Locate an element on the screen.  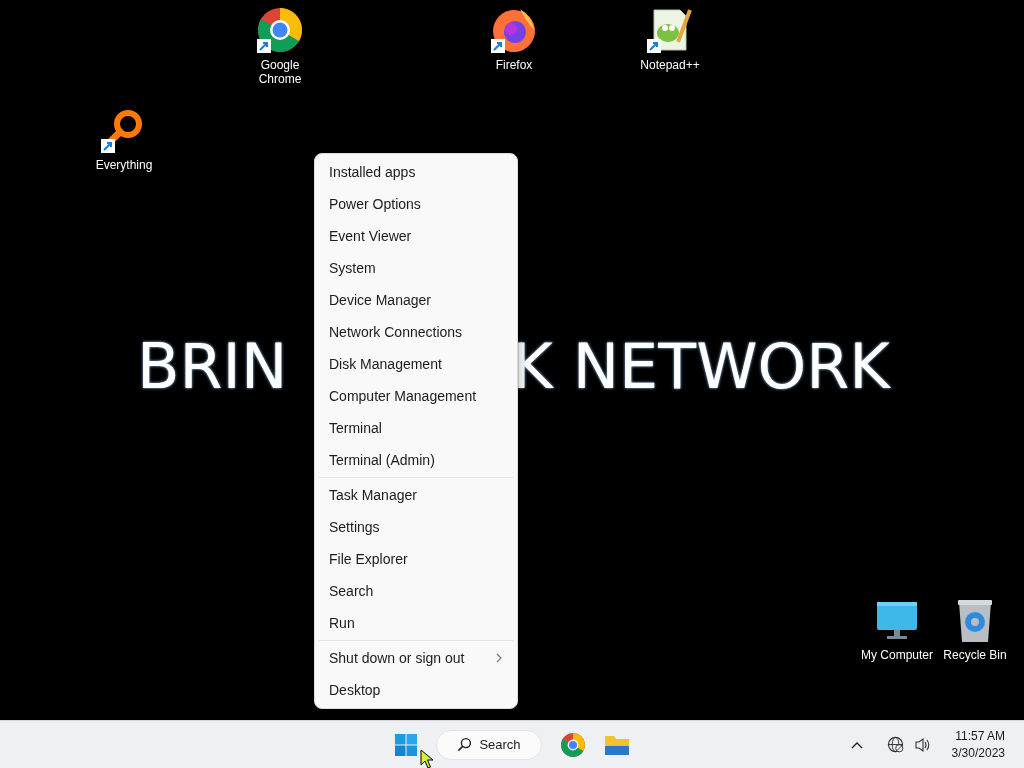
circle-logo-icon is located at coordinates (280, 30).